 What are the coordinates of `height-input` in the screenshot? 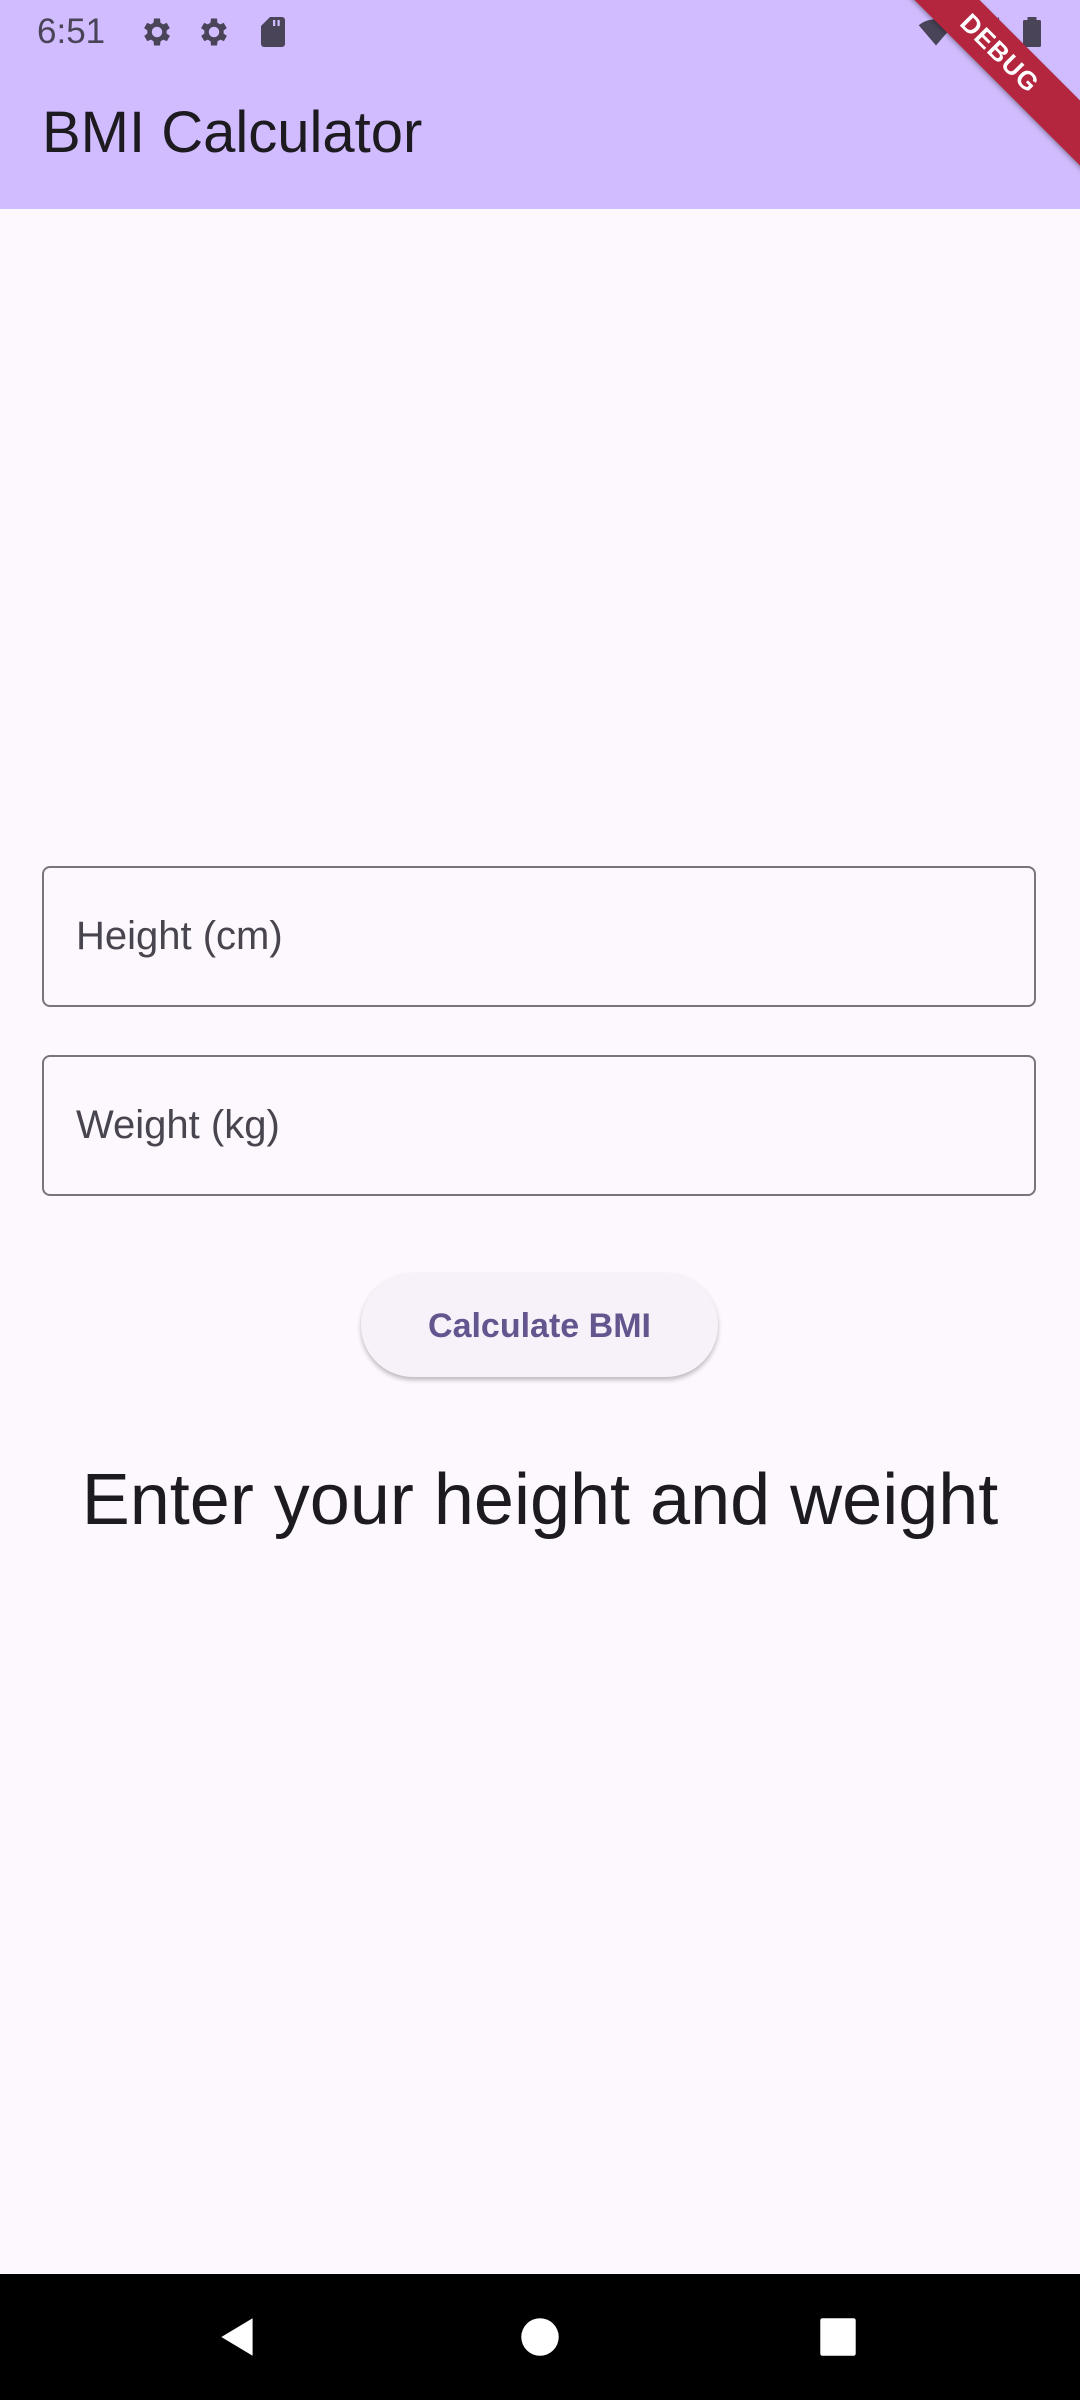 It's located at (539, 936).